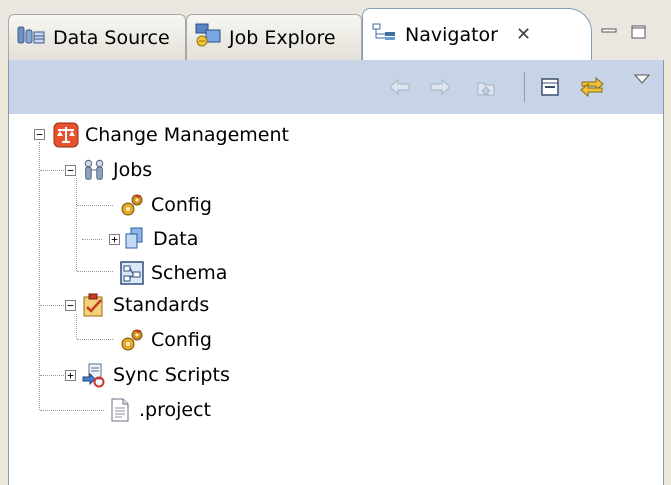  I want to click on window-controls, so click(624, 32).